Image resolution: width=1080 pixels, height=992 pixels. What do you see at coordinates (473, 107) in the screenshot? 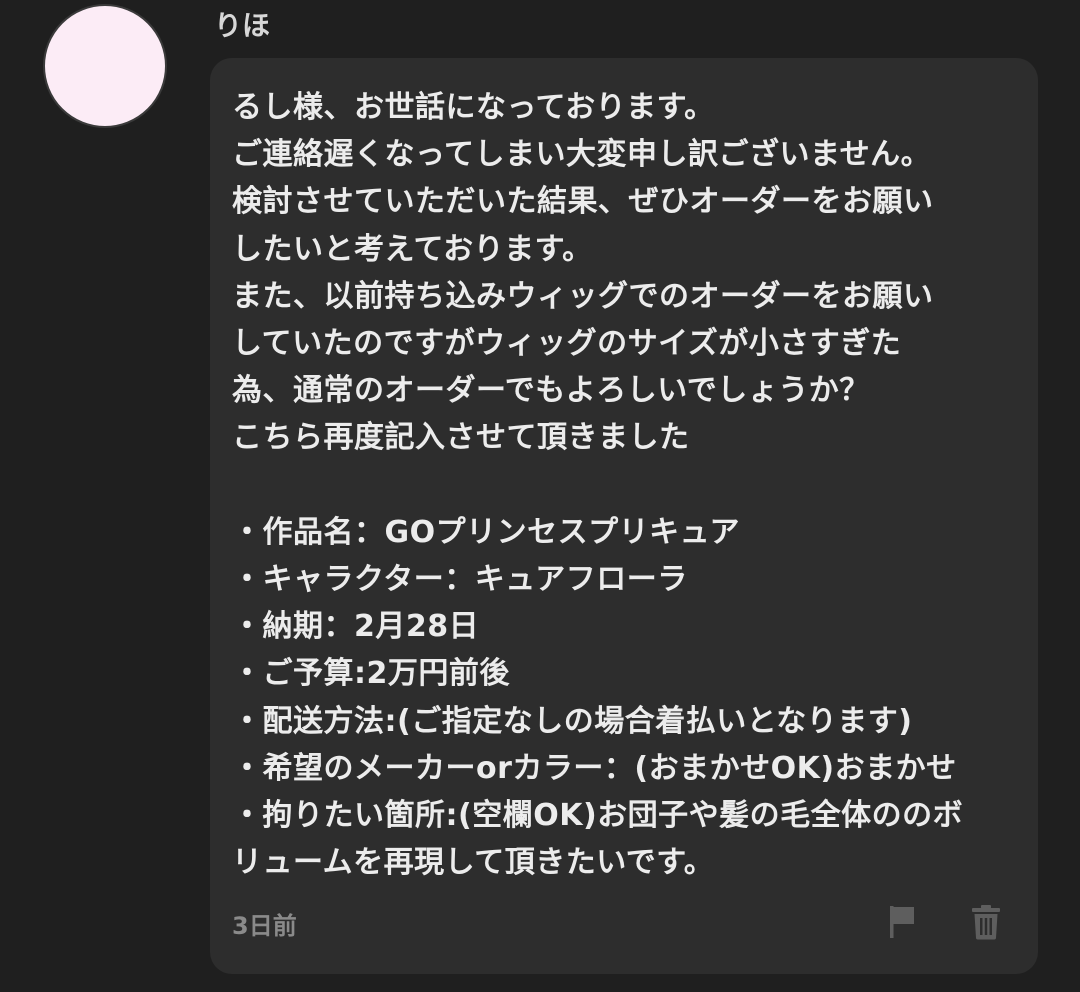
I see `message-line: るし様、お世話になっております。` at bounding box center [473, 107].